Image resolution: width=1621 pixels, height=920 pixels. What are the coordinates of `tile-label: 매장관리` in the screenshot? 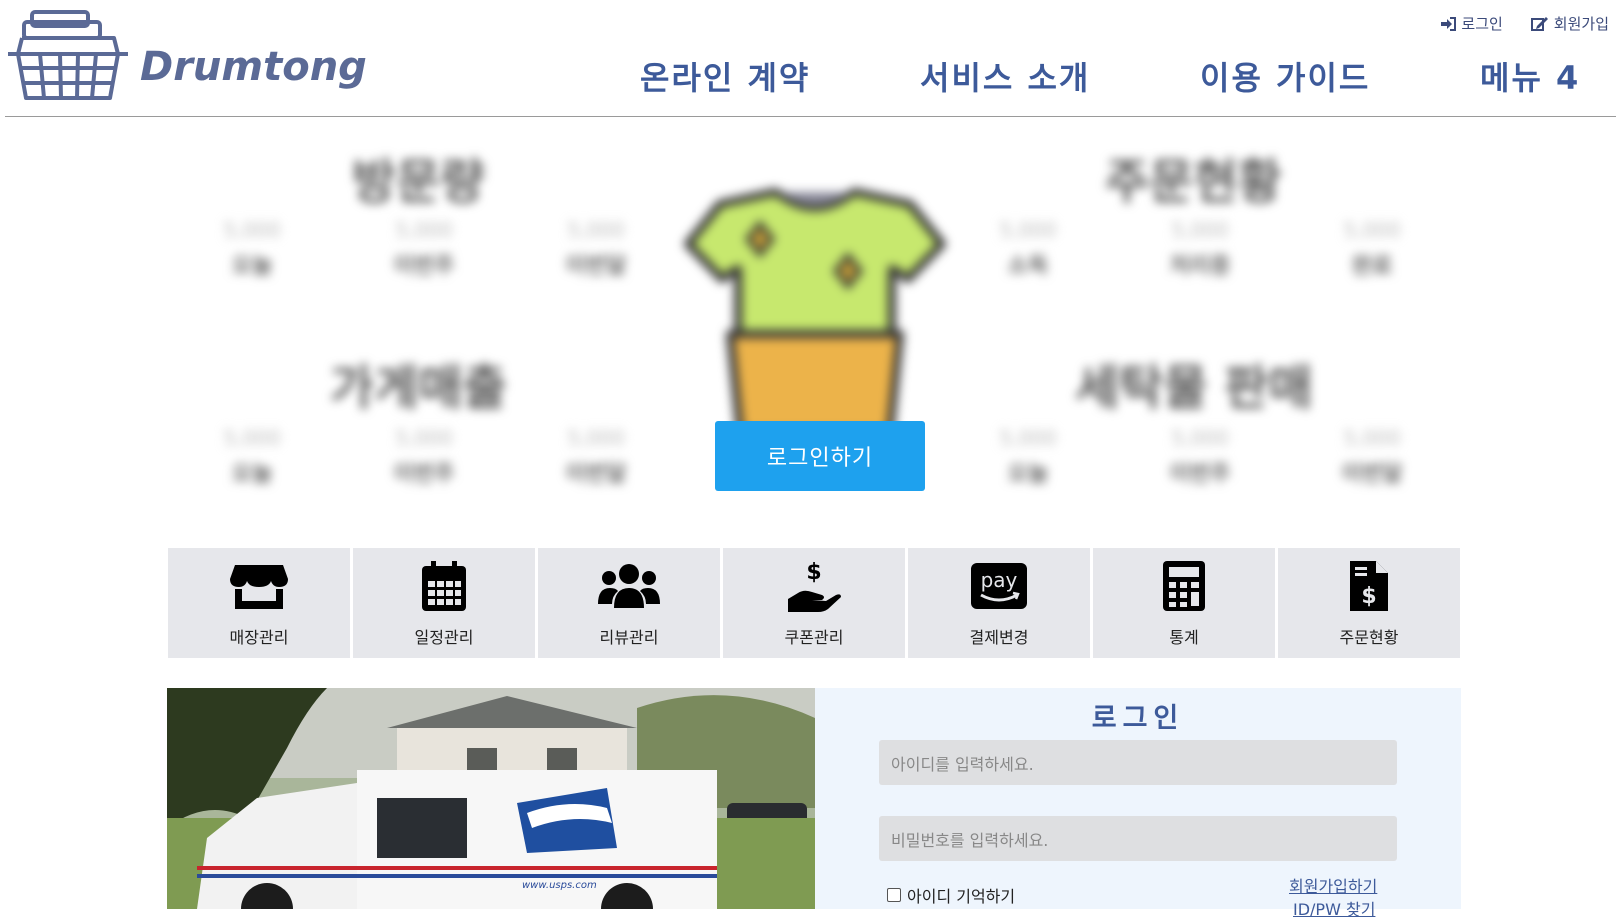 It's located at (259, 637).